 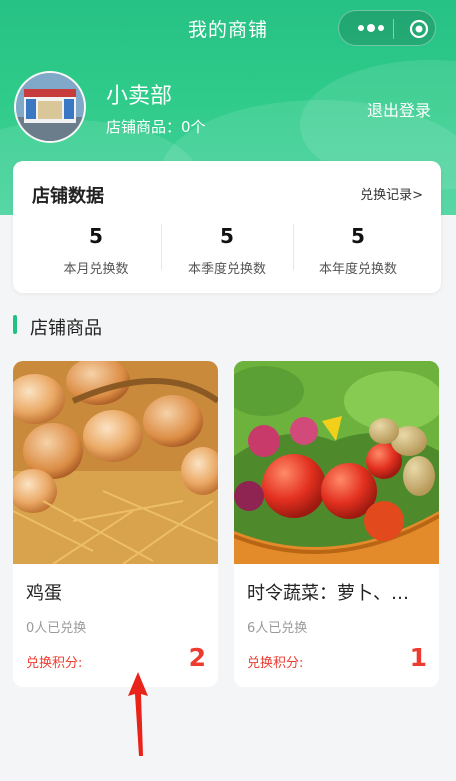 I want to click on stats-title: 店铺数据, so click(x=68, y=196).